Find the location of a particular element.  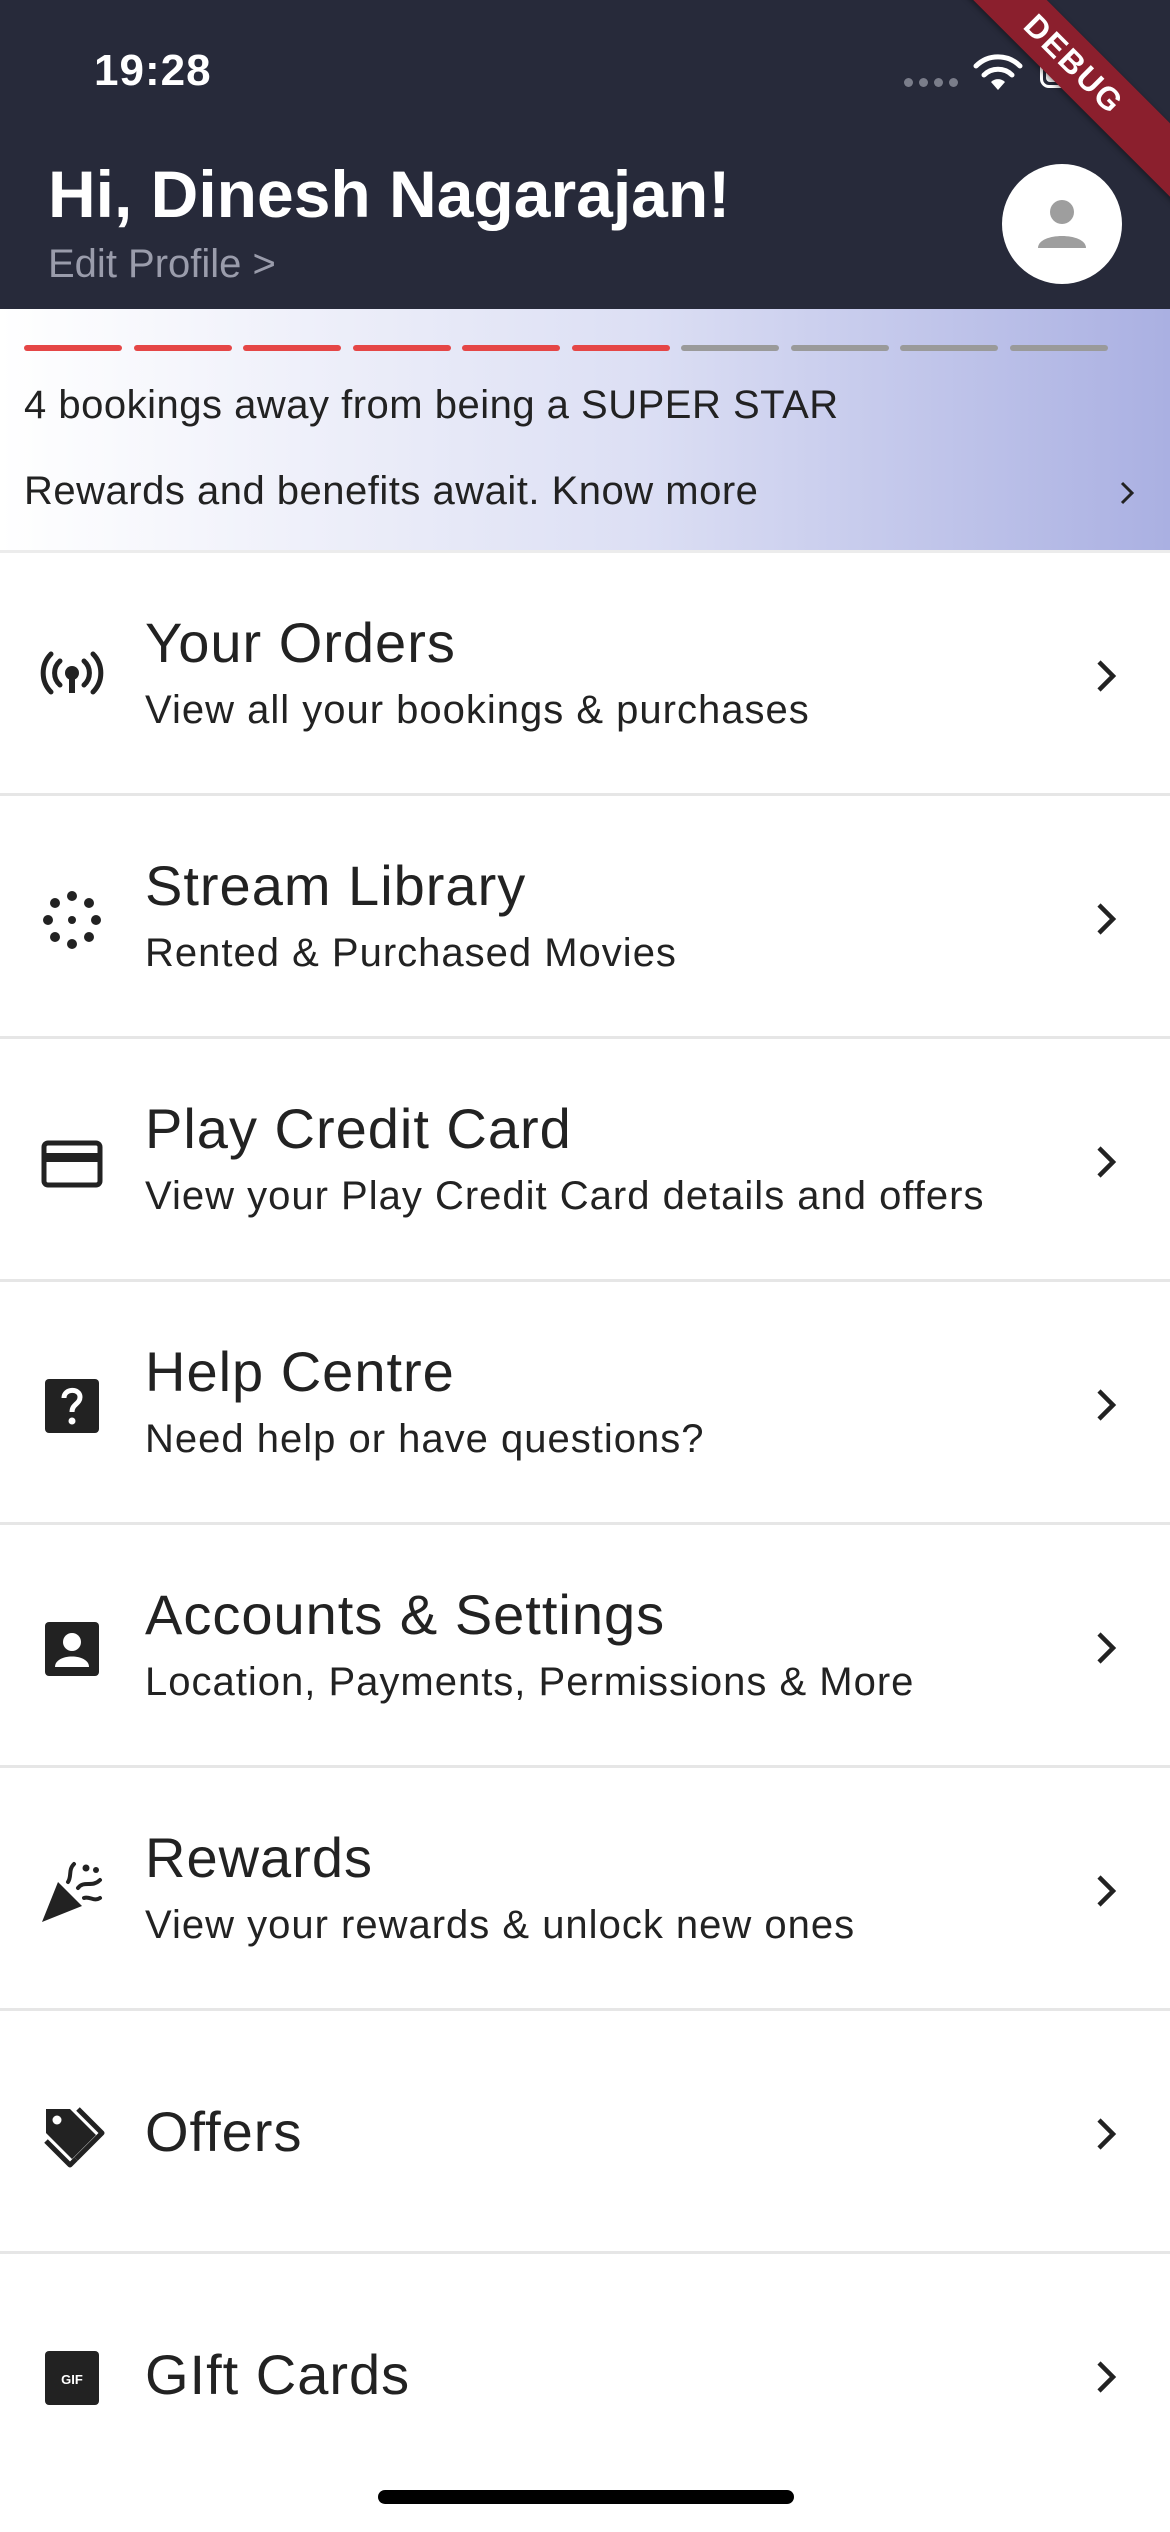

gif-icon: GIF is located at coordinates (72, 2378).